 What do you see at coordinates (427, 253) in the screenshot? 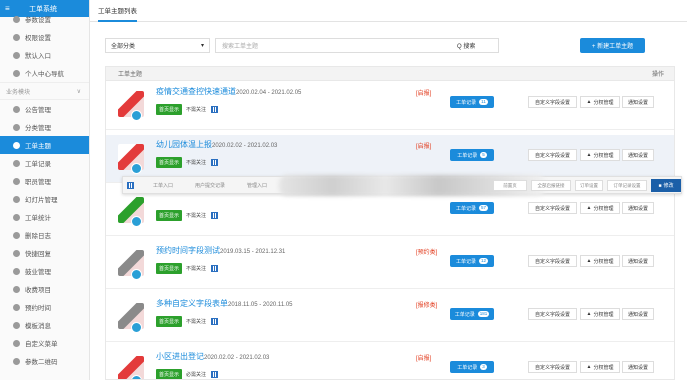
I see `topic-status: [预约类]` at bounding box center [427, 253].